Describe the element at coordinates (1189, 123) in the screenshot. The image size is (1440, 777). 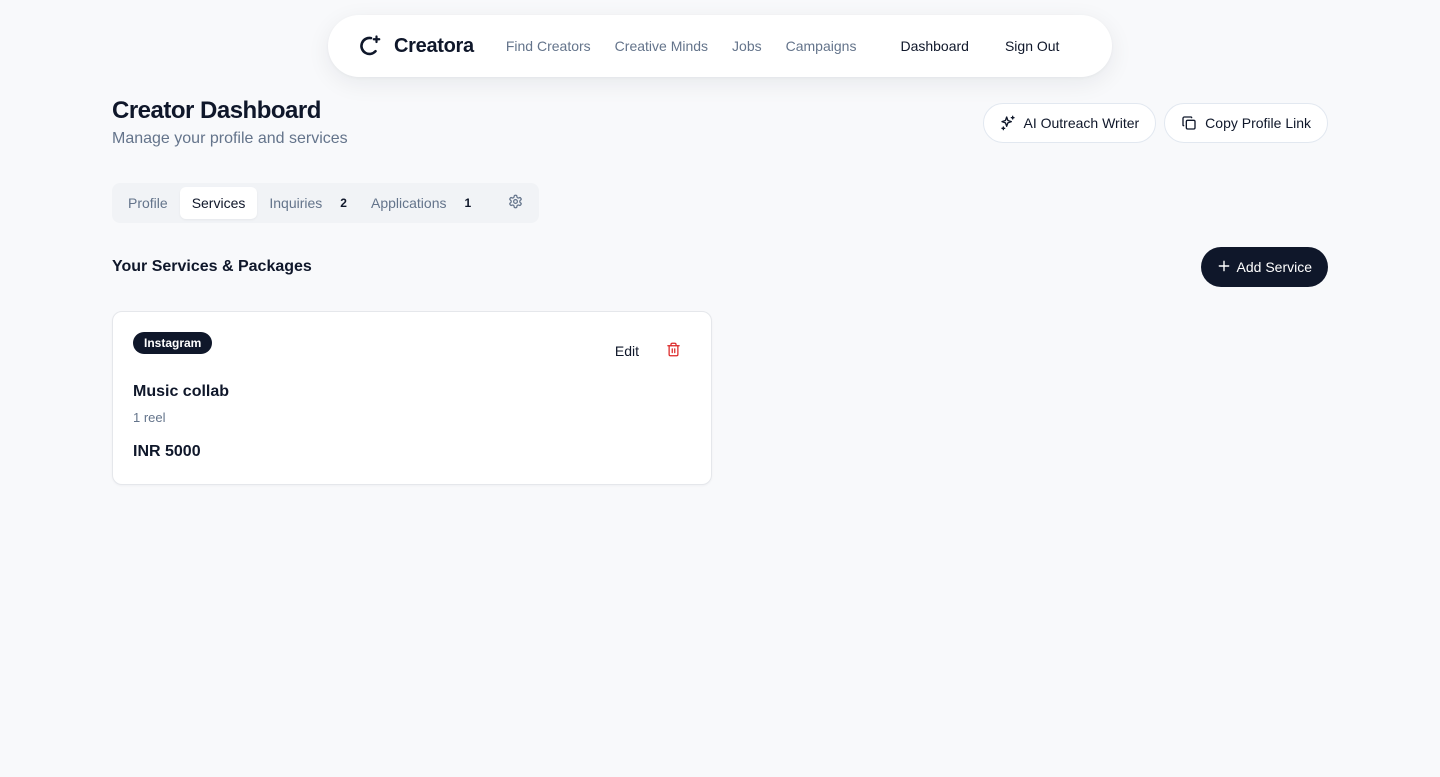
I see `copy-icon` at that location.